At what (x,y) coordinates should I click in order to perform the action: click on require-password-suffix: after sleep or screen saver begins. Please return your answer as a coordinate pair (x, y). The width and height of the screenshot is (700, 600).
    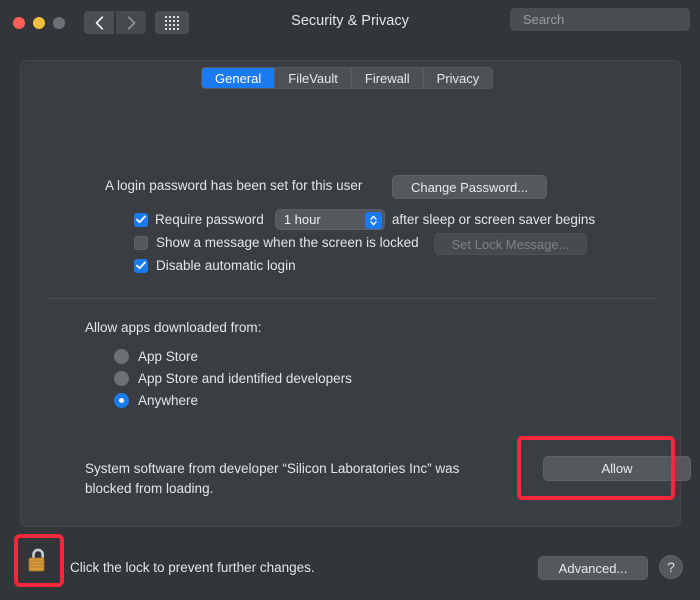
    Looking at the image, I should click on (493, 219).